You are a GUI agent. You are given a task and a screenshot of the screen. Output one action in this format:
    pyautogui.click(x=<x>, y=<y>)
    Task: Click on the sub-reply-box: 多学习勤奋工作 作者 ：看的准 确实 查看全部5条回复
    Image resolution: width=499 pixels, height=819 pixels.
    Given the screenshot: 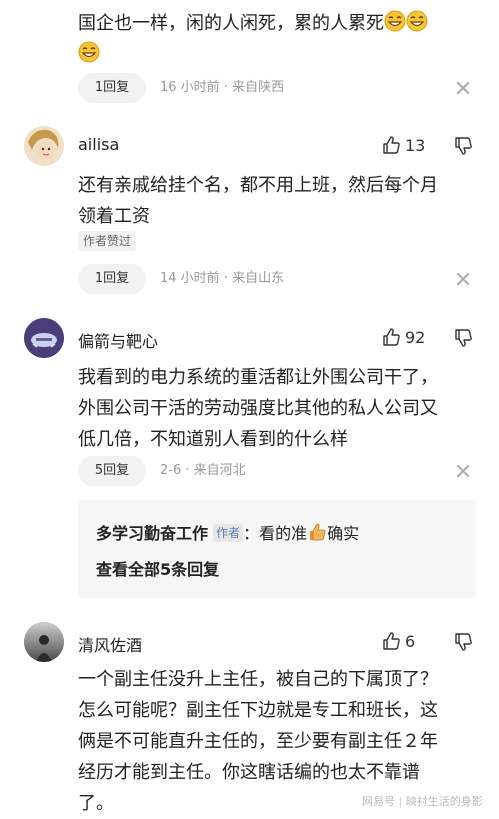 What is the action you would take?
    pyautogui.click(x=277, y=549)
    